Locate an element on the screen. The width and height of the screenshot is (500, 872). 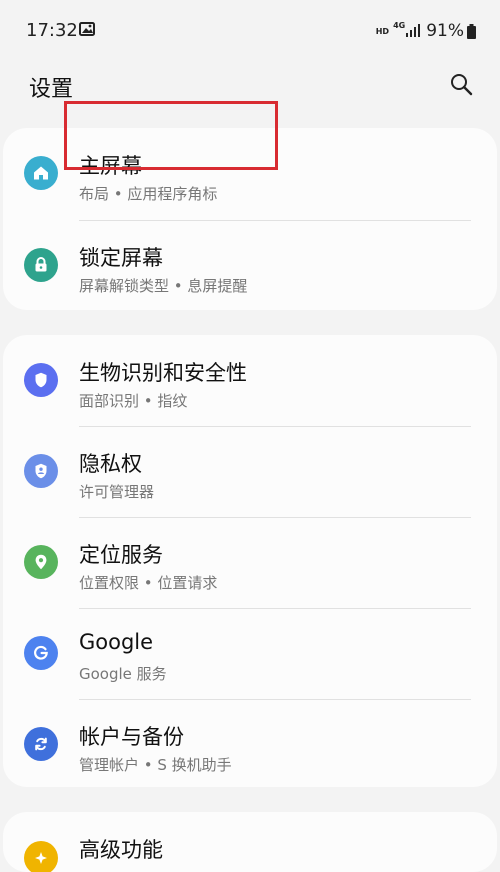
home-screen-subtitle: 布局 • 应用程序角标 is located at coordinates (148, 194).